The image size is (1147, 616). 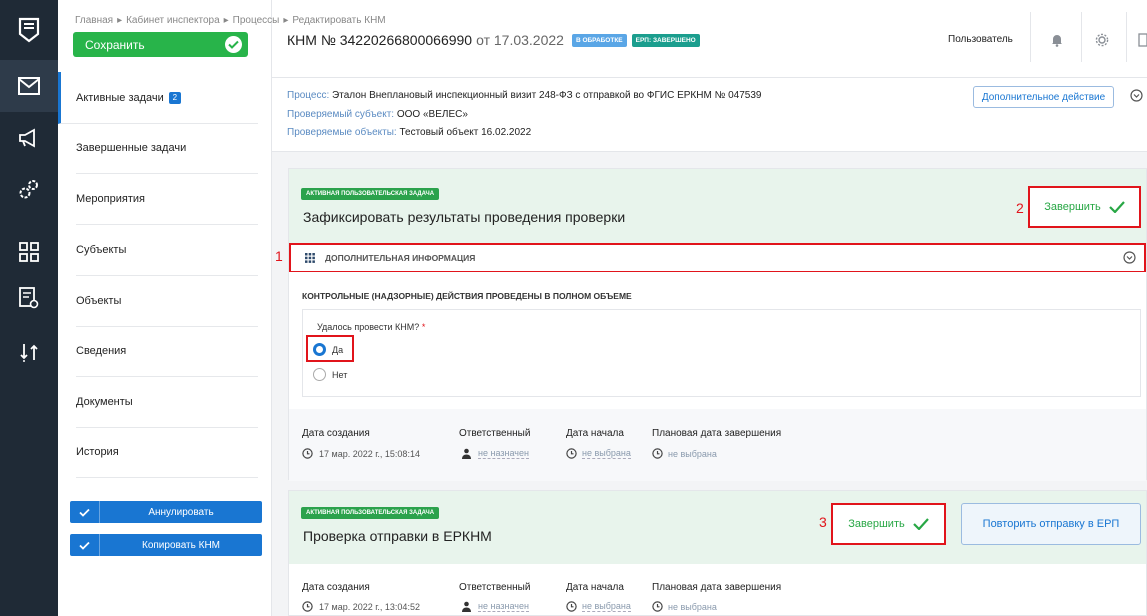 I want to click on person-icon, so click(x=466, y=453).